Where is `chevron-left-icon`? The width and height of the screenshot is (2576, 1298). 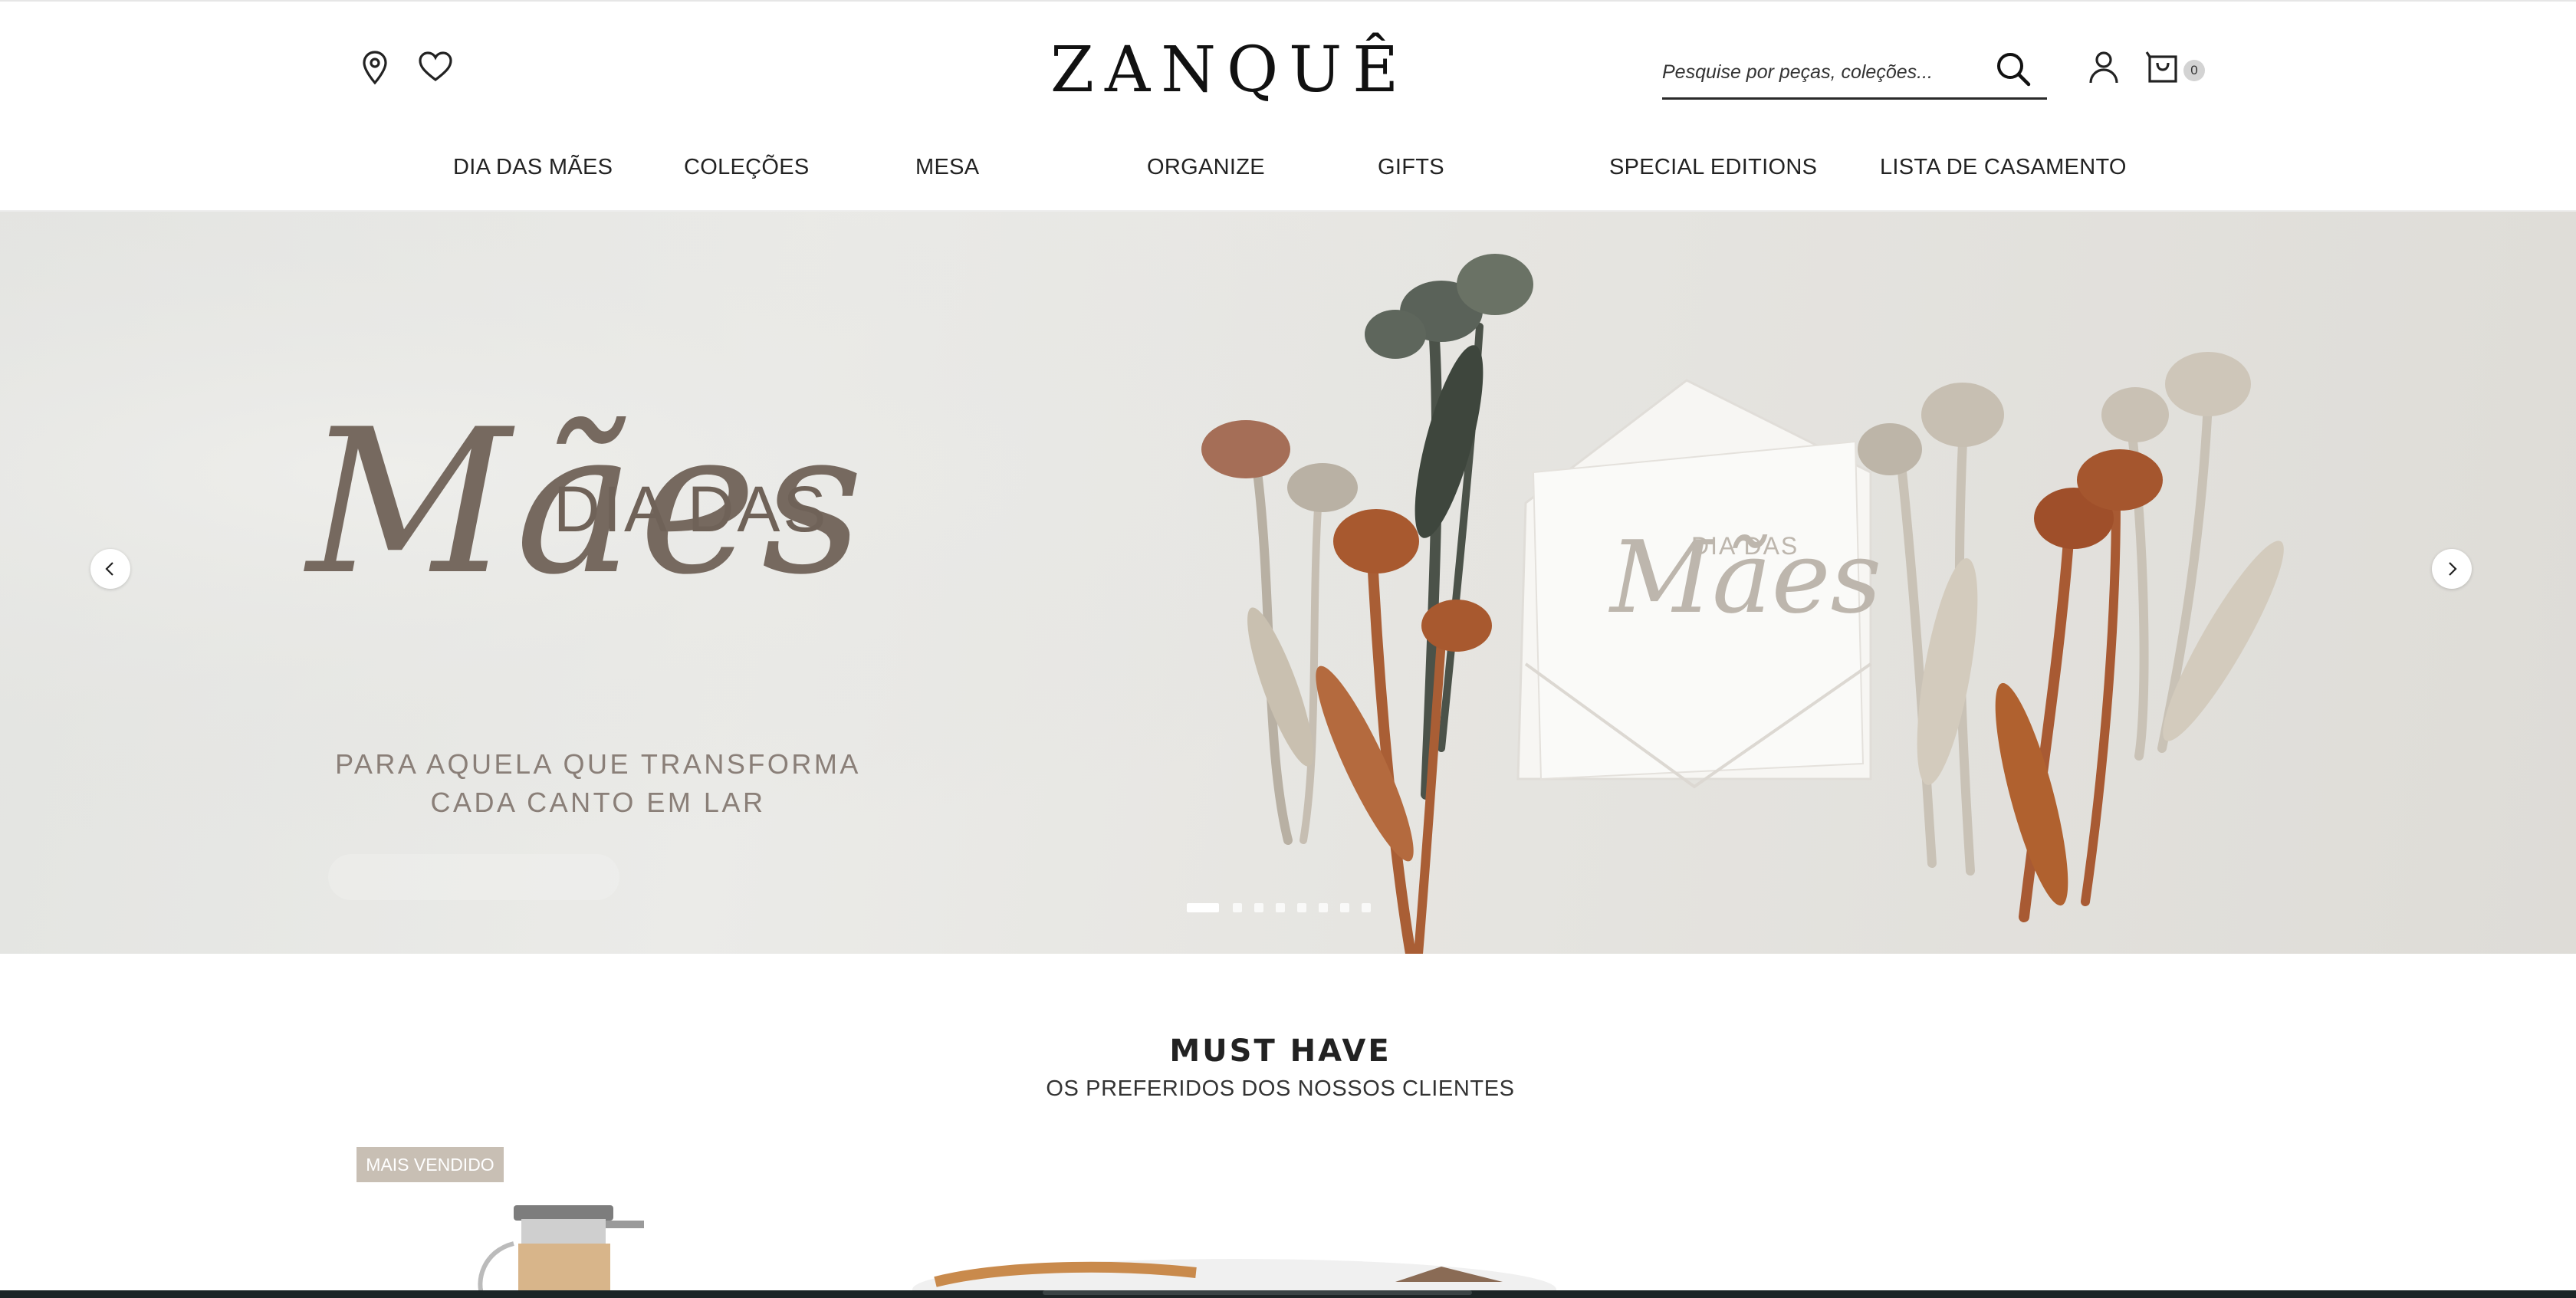 chevron-left-icon is located at coordinates (109, 569).